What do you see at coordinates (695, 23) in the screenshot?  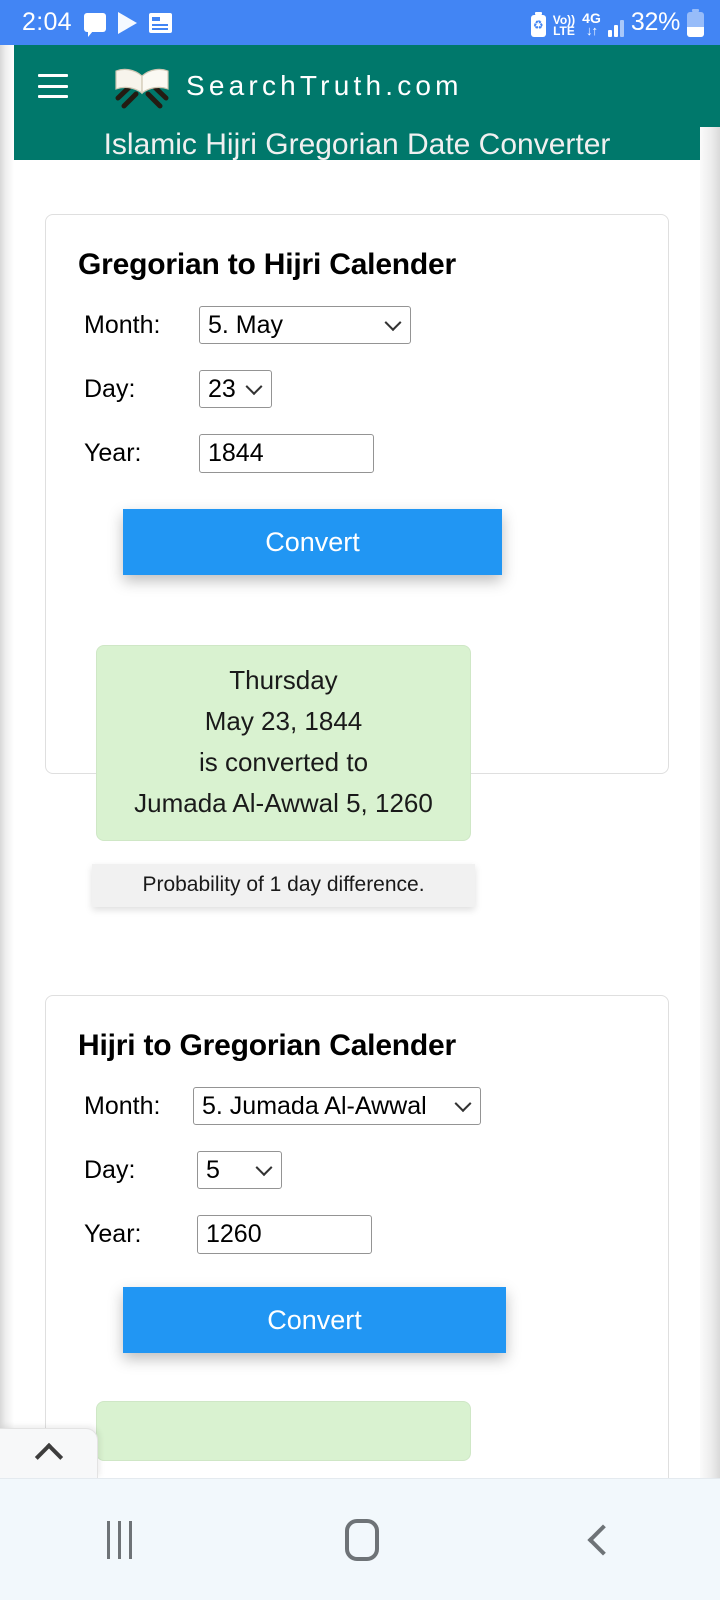 I see `battery-icon` at bounding box center [695, 23].